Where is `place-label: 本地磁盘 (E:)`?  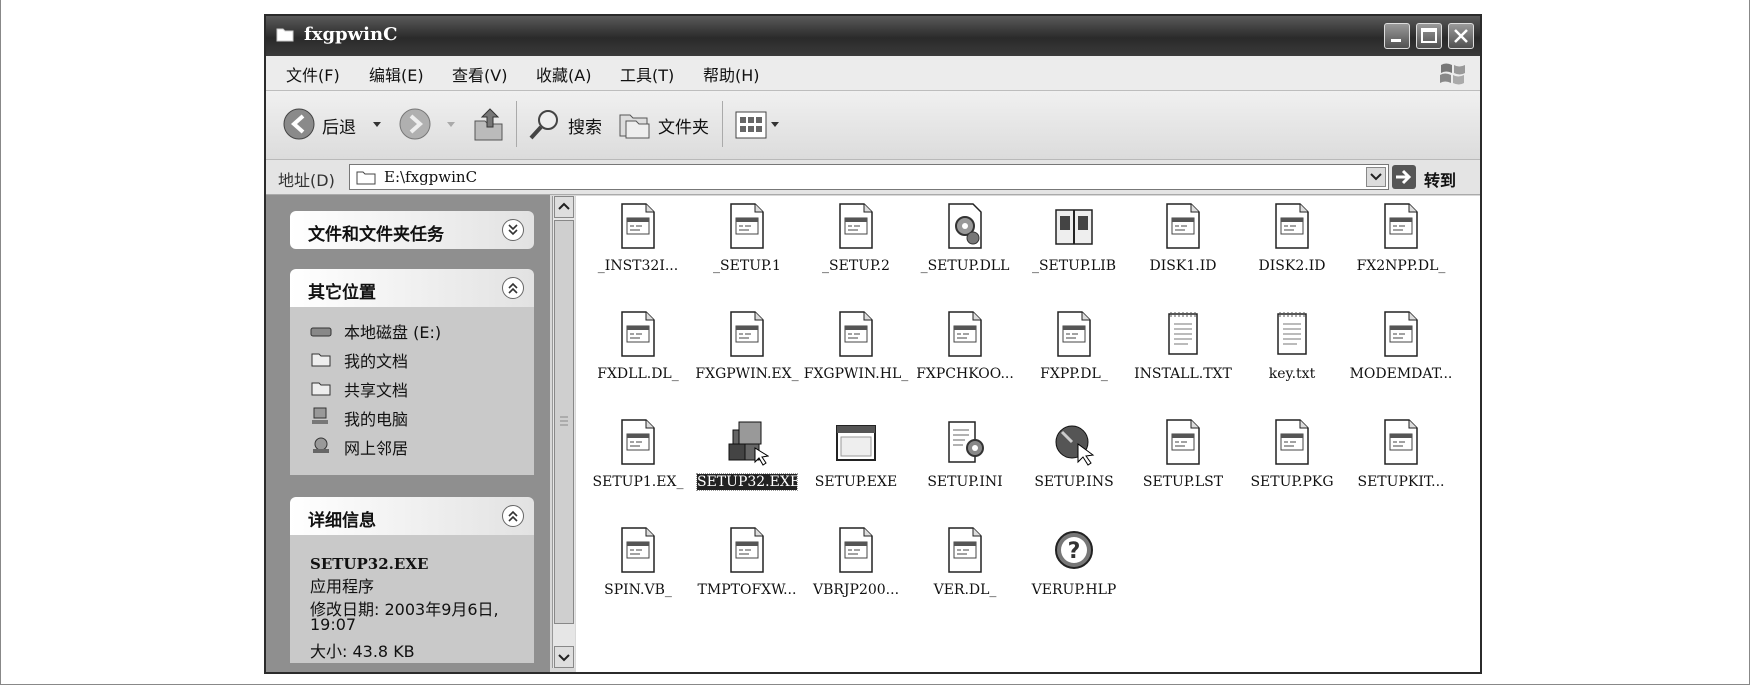
place-label: 本地磁盘 (E:) is located at coordinates (393, 332).